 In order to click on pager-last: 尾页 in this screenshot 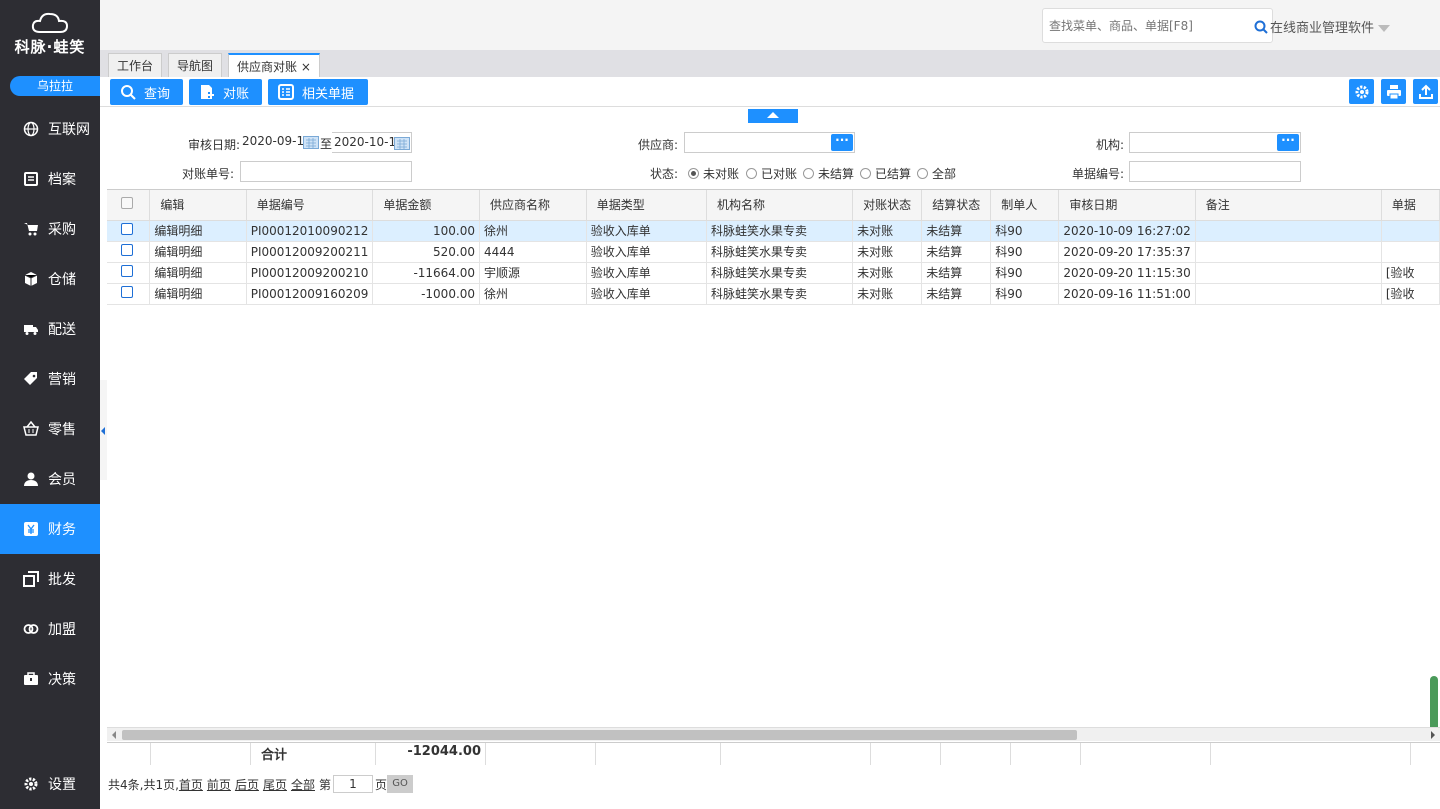, I will do `click(275, 784)`.